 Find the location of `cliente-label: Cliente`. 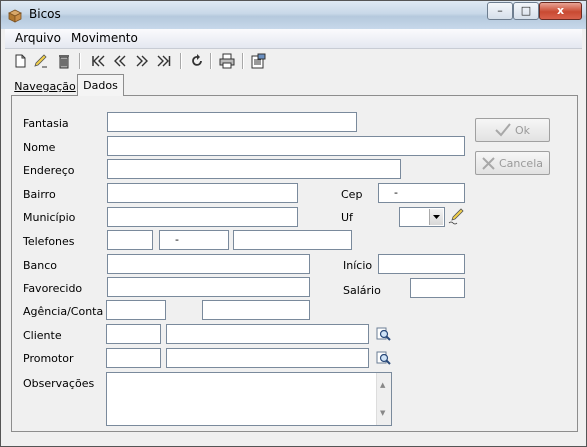

cliente-label: Cliente is located at coordinates (42, 335).